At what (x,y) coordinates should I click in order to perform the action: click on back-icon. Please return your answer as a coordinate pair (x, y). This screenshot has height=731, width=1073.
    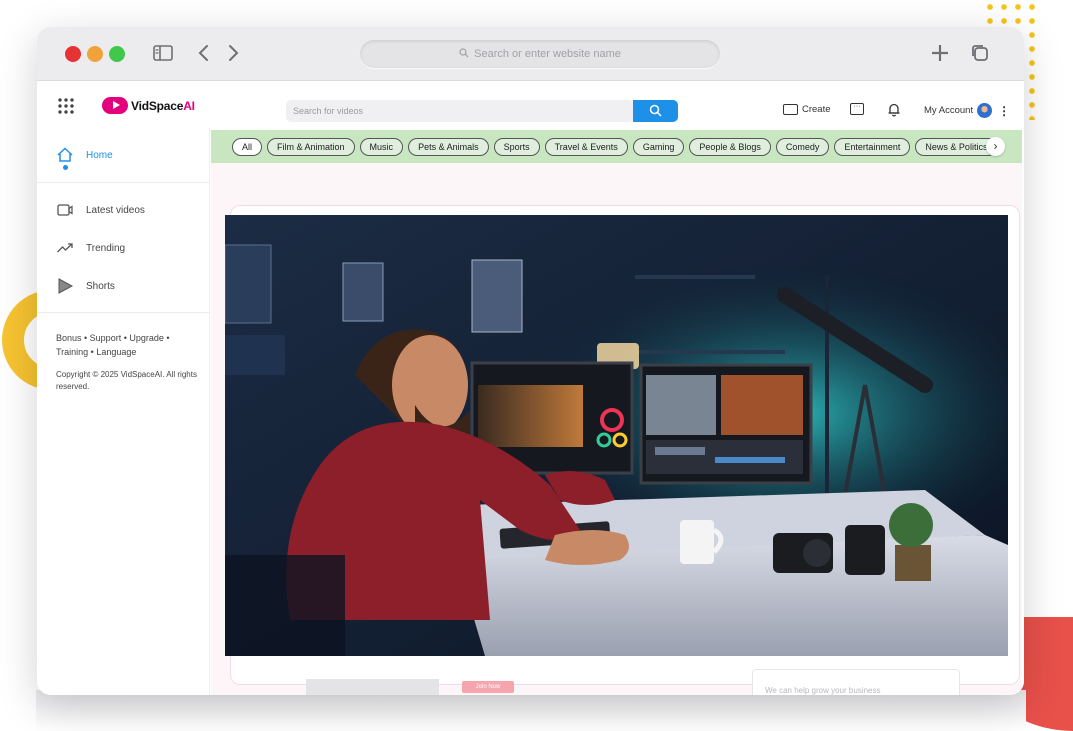
    Looking at the image, I should click on (204, 53).